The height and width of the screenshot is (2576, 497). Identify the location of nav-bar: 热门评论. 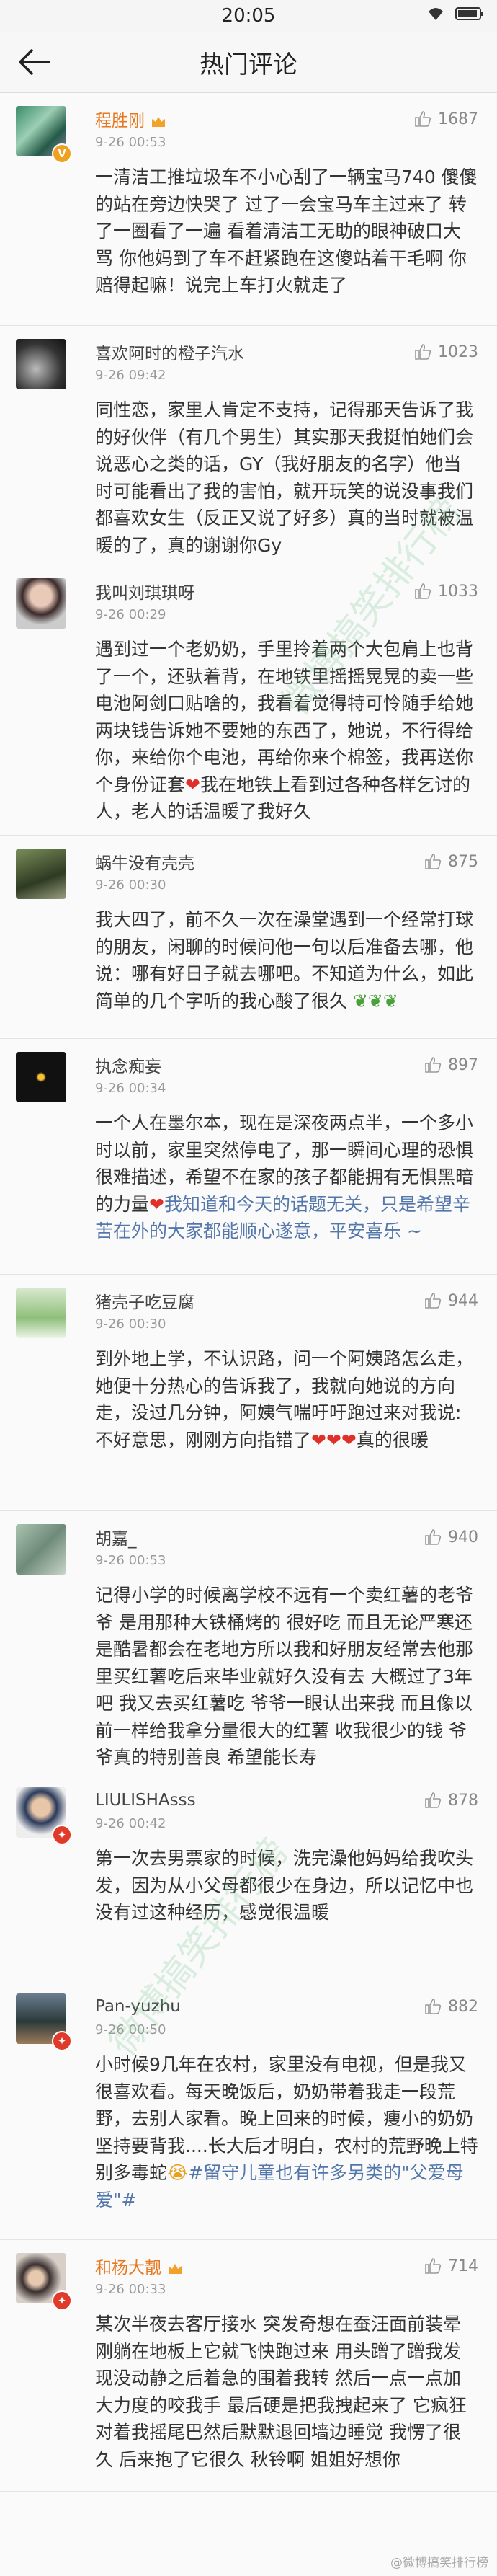
(248, 62).